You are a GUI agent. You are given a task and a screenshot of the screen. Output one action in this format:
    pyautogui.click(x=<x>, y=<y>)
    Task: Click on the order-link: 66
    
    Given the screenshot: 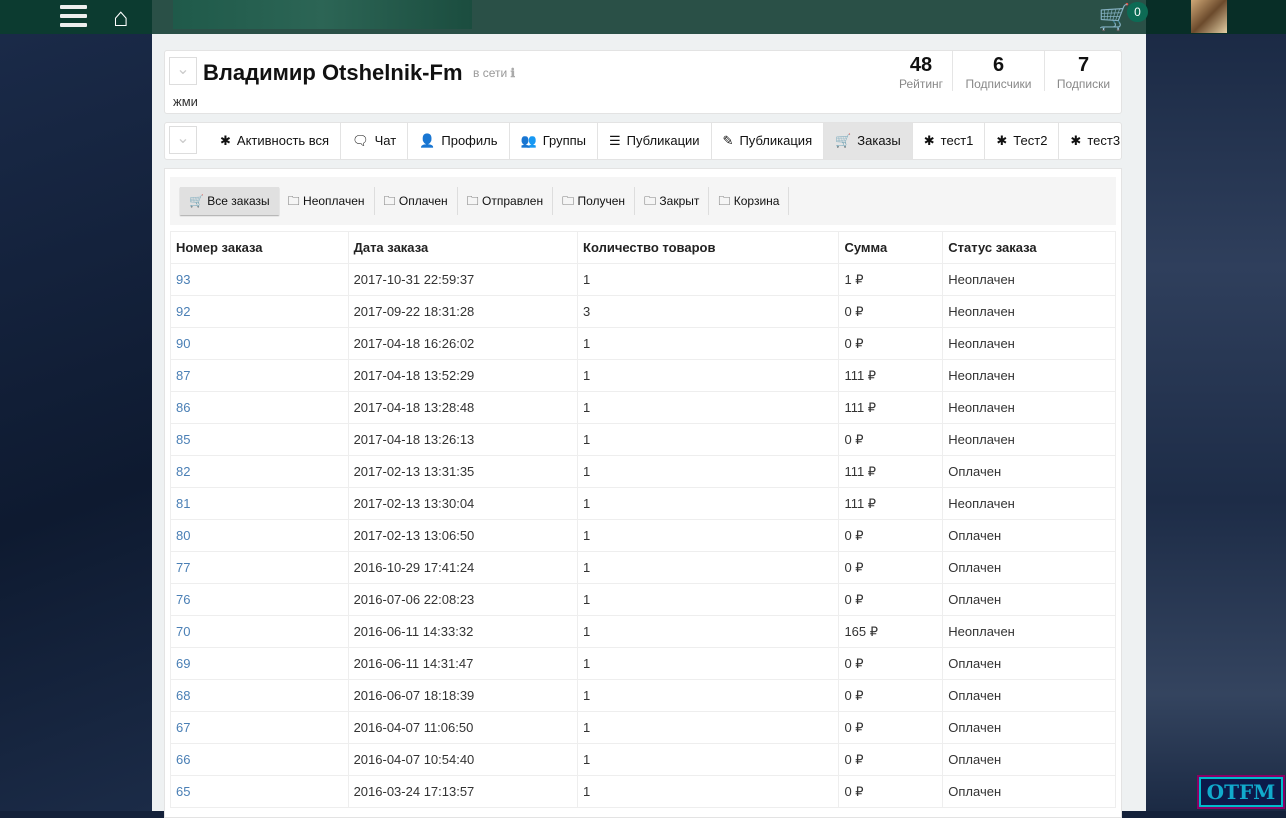 What is the action you would take?
    pyautogui.click(x=183, y=759)
    